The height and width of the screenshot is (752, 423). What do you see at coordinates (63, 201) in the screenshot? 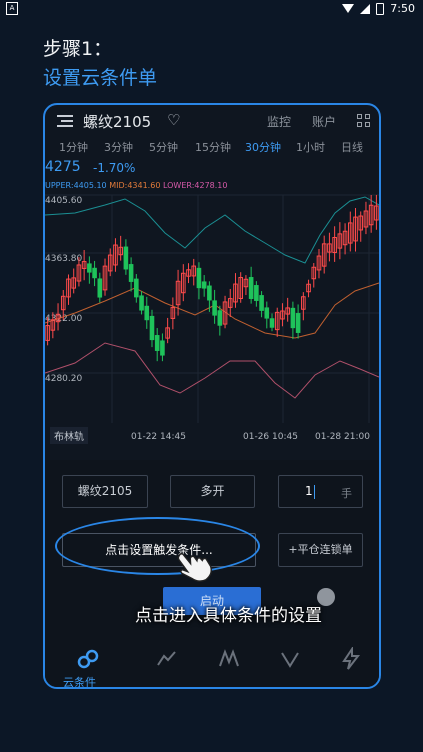
I see `y-axis-label: 4405.60` at bounding box center [63, 201].